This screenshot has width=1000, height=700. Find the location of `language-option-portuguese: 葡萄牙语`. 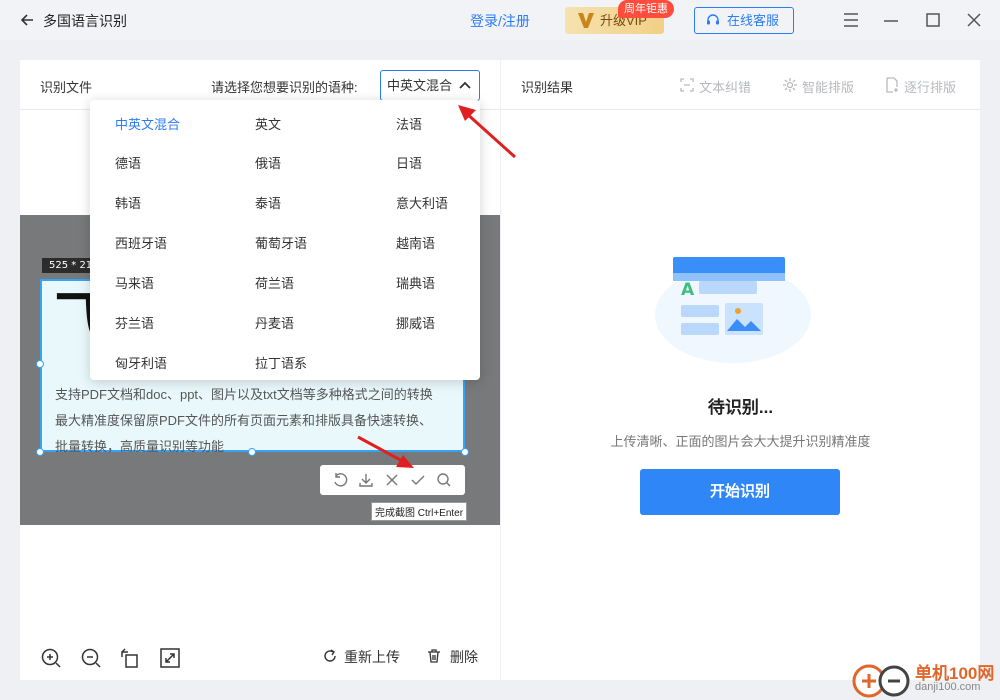

language-option-portuguese: 葡萄牙语 is located at coordinates (281, 242).